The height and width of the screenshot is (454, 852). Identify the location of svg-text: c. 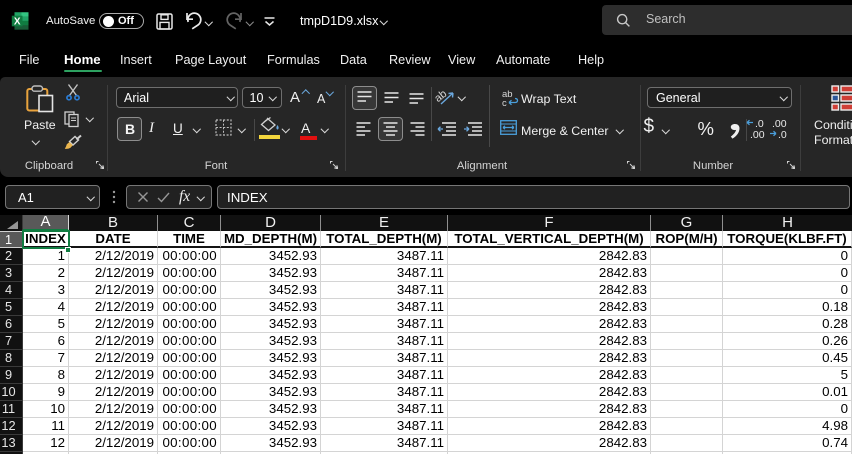
(504, 103).